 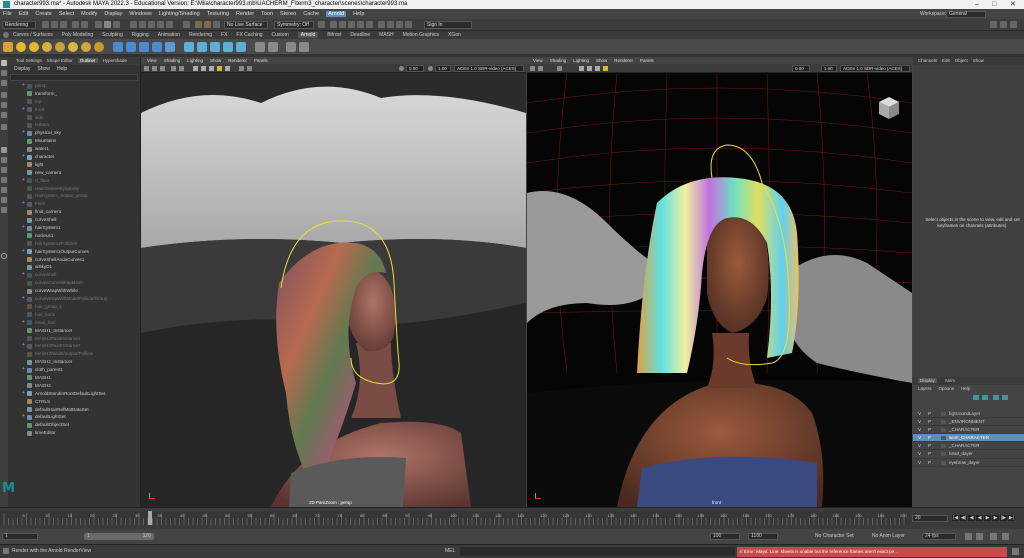 What do you see at coordinates (74, 173) in the screenshot?
I see `outliner-row: new_camera` at bounding box center [74, 173].